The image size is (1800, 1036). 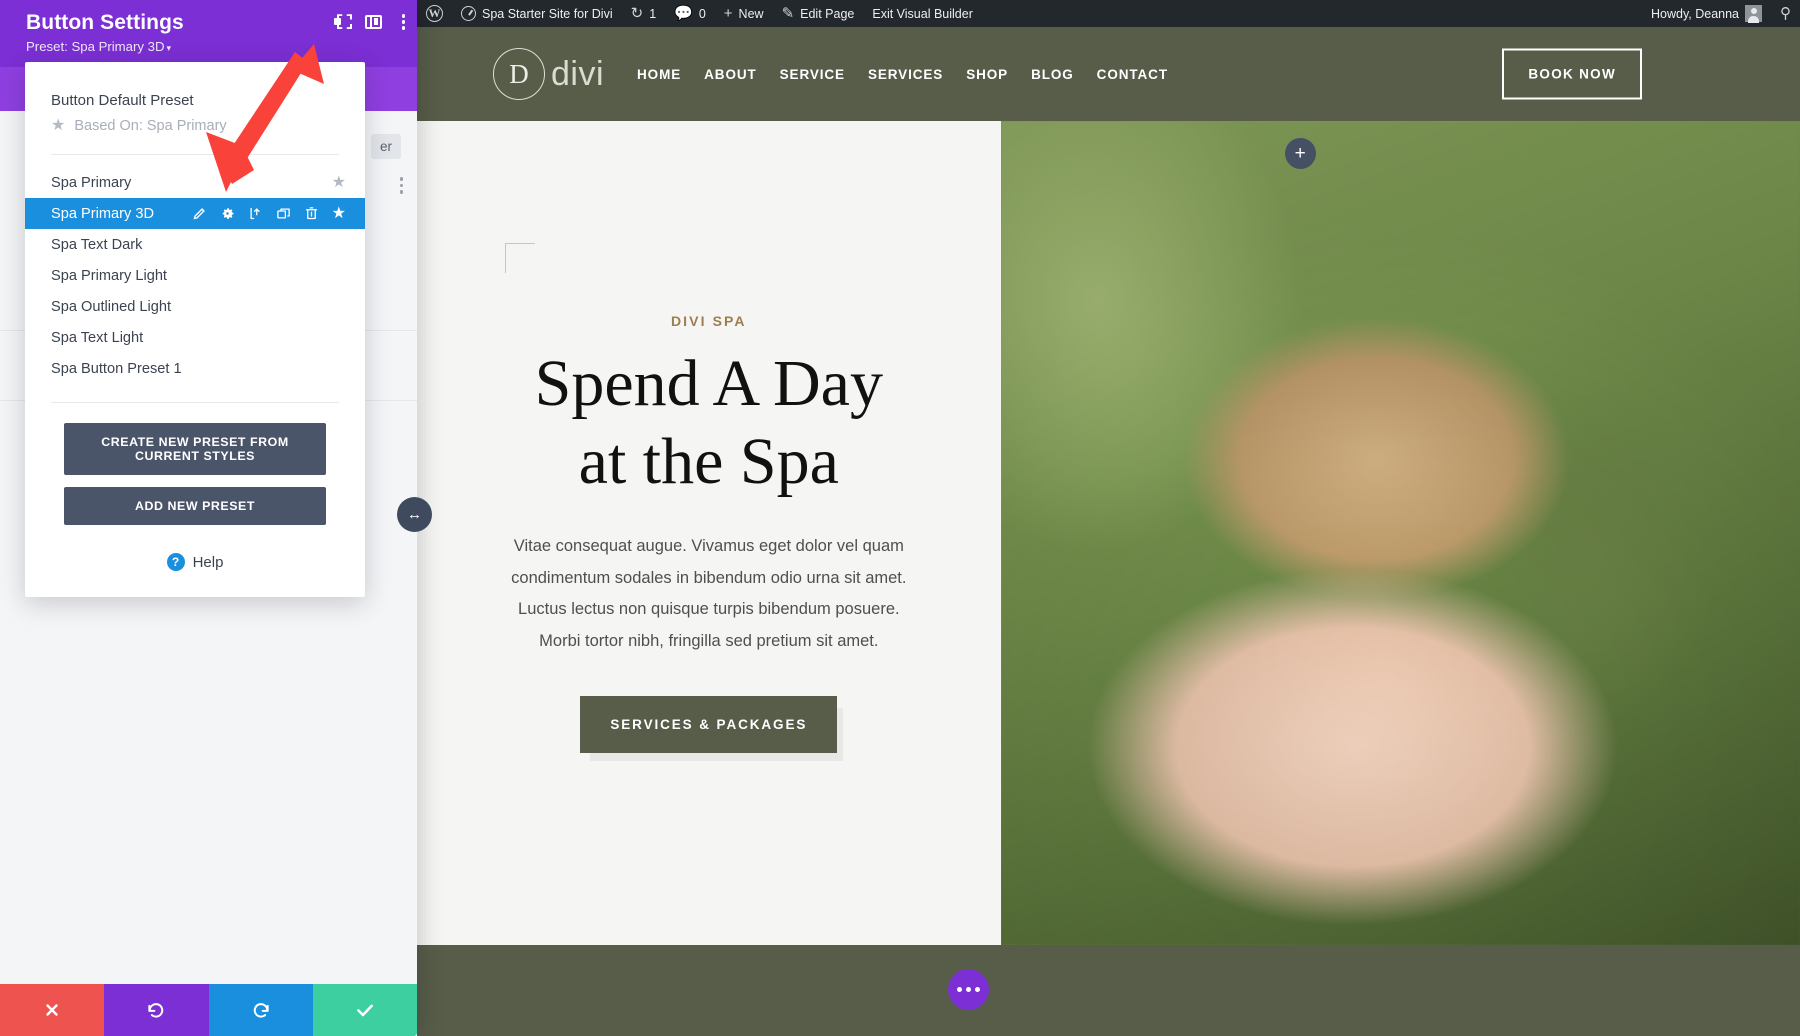 I want to click on export-icon, so click(x=255, y=213).